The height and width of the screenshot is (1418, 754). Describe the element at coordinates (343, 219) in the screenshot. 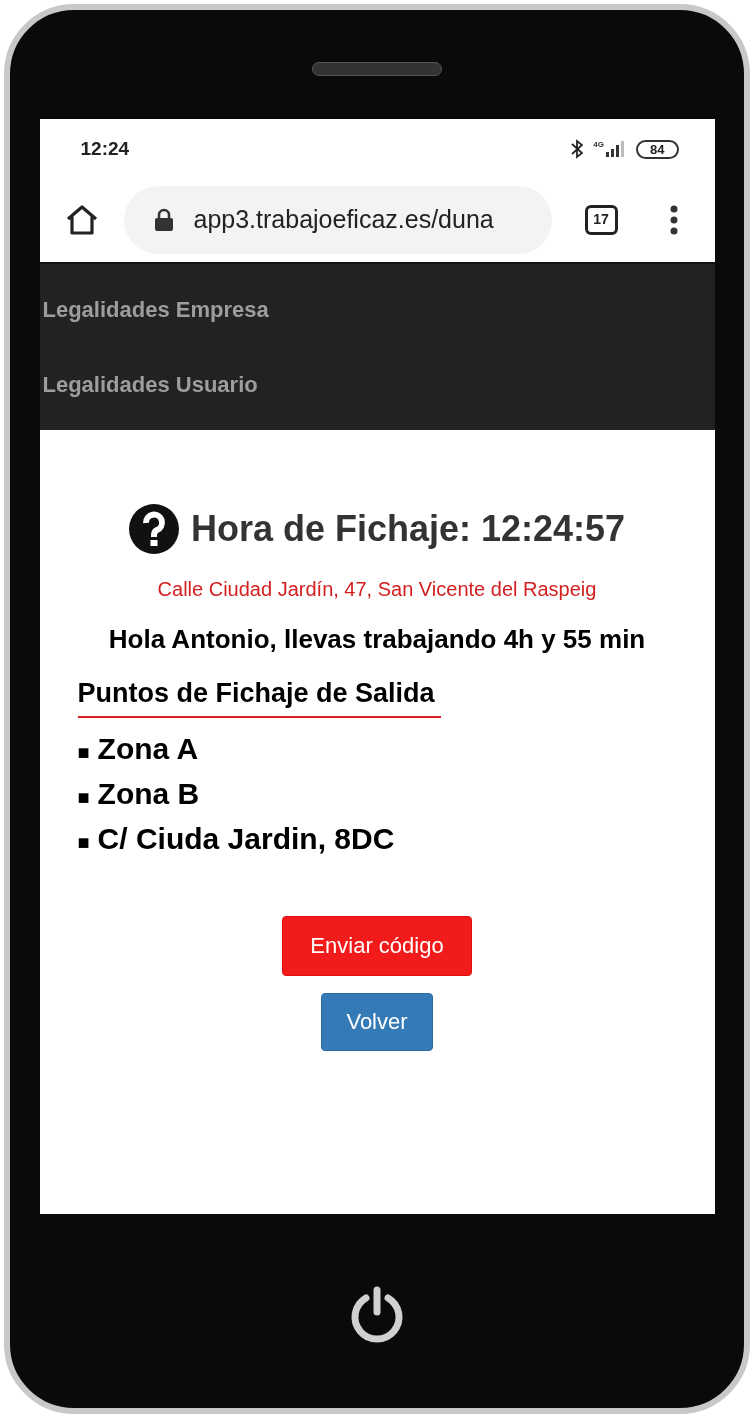

I see `url-text: app3.trabajoeficaz.es/duna` at that location.